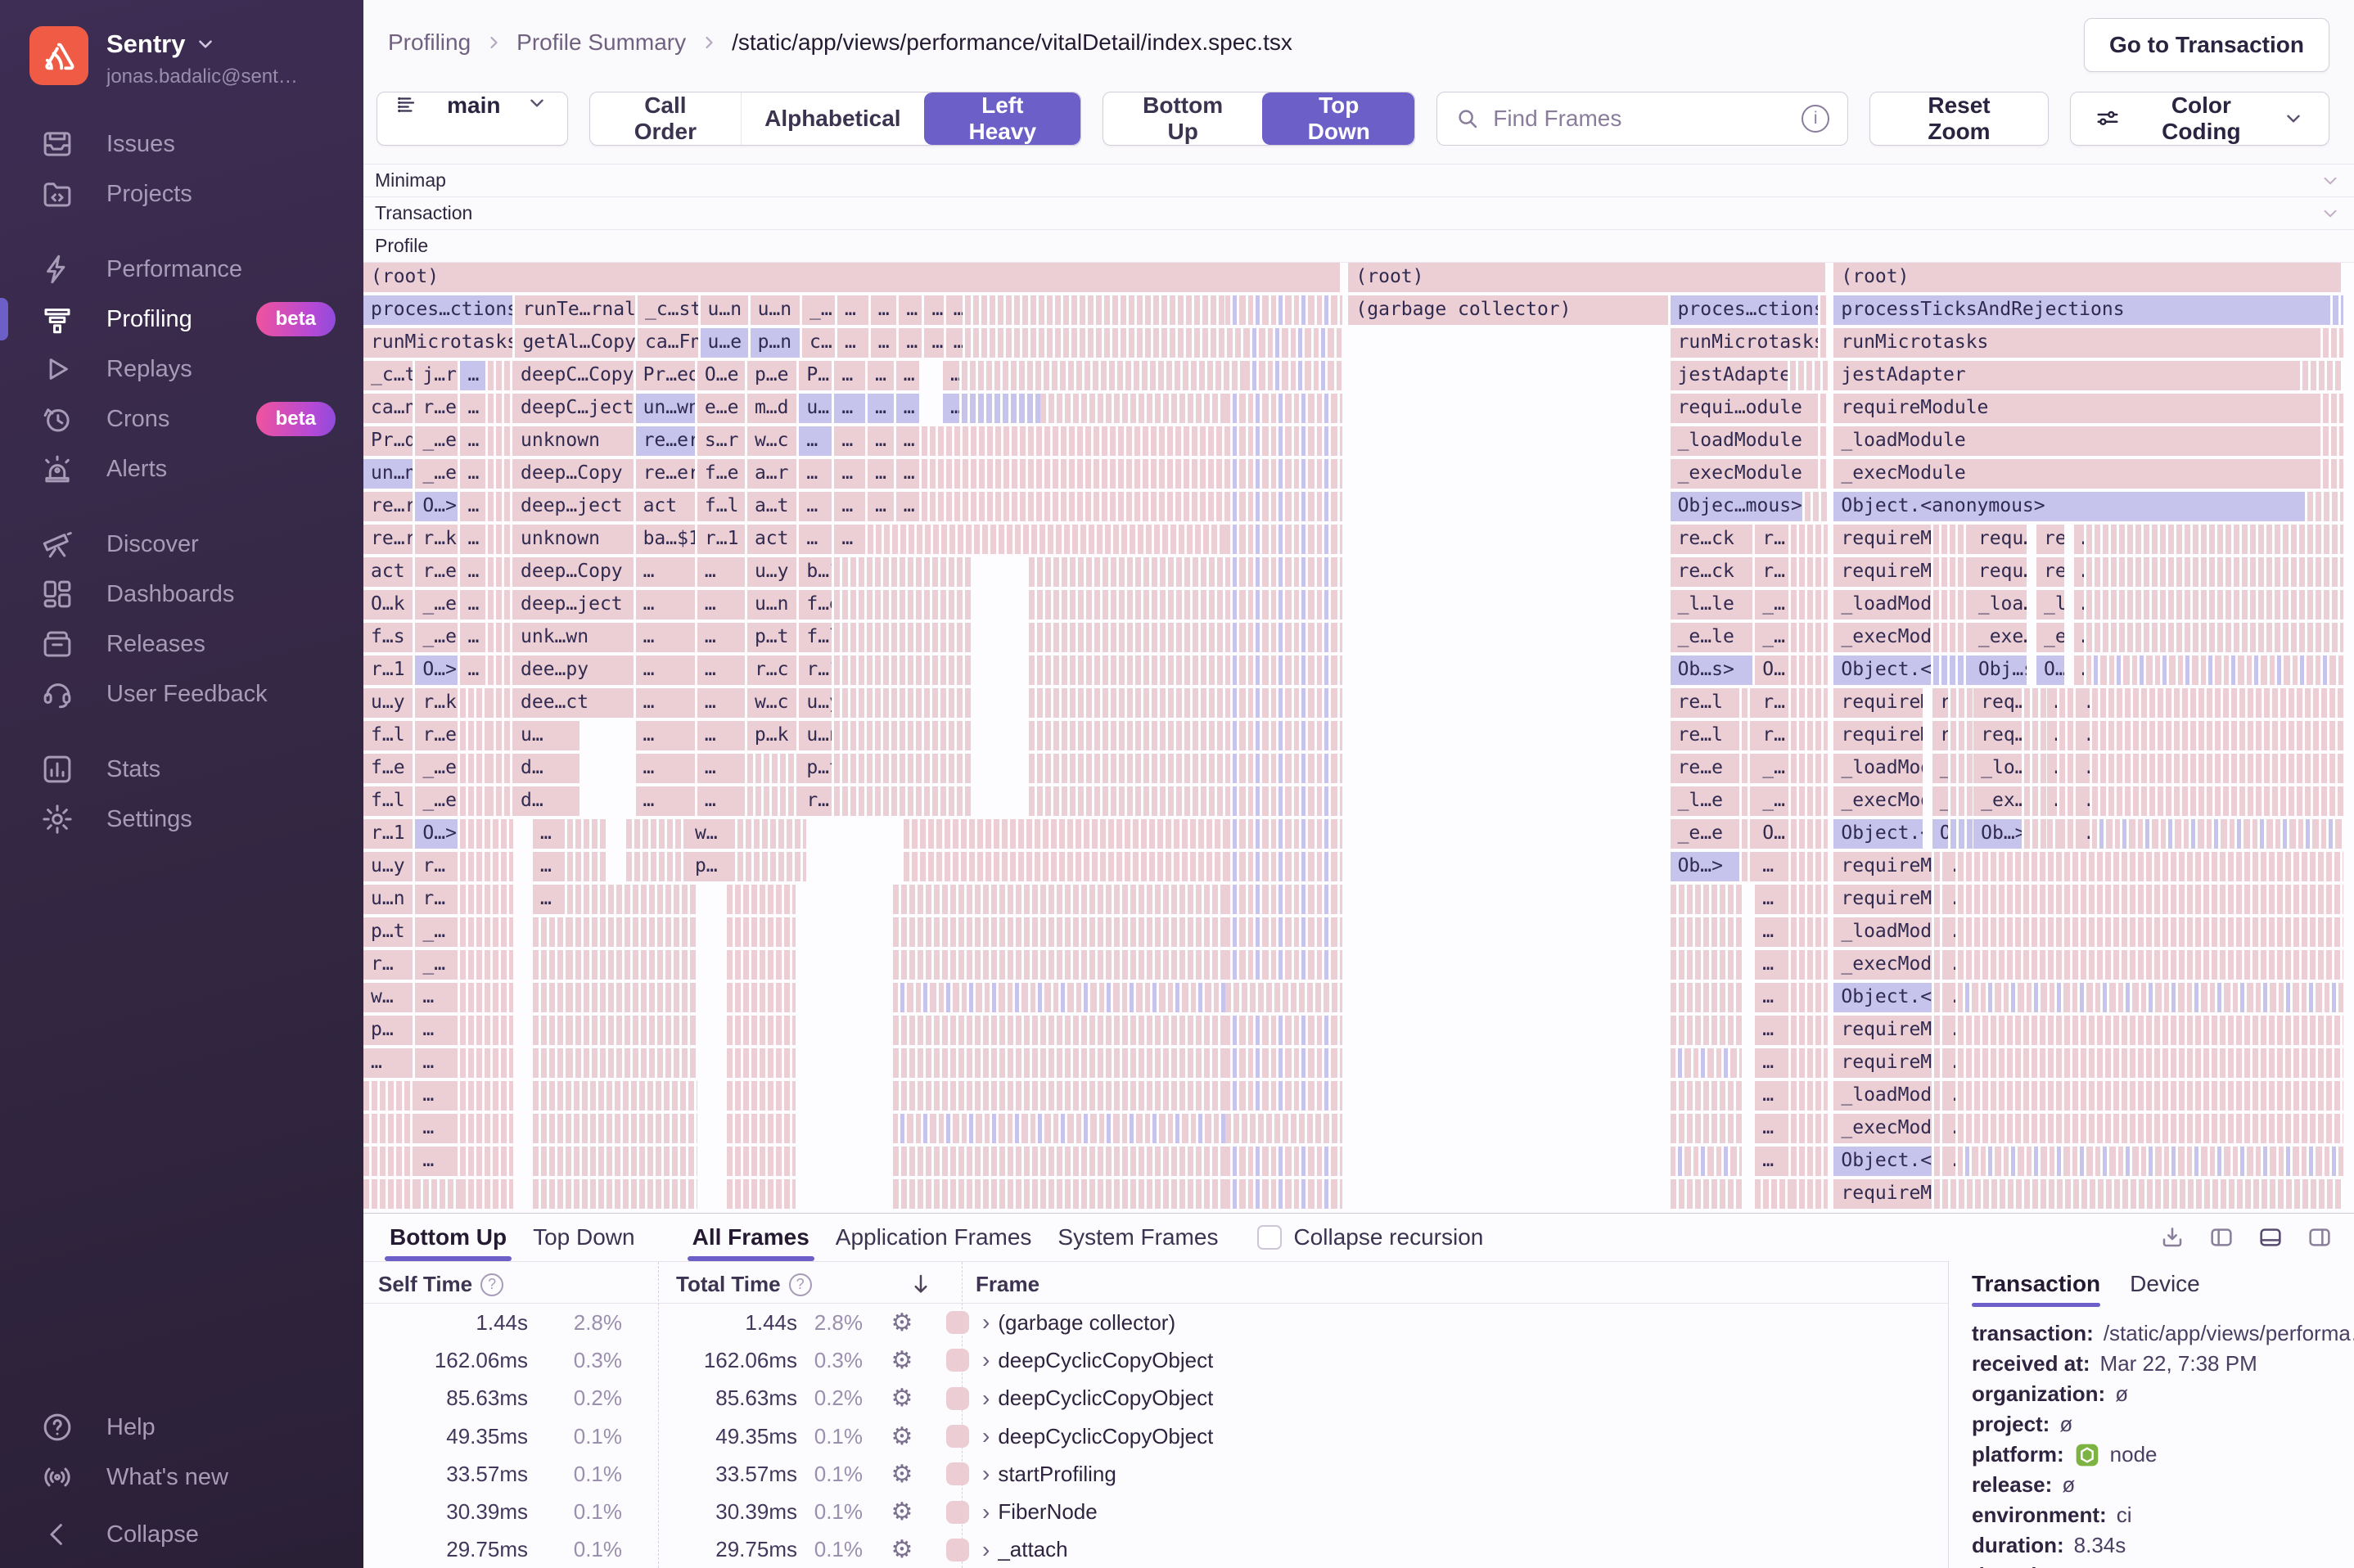  Describe the element at coordinates (574, 475) in the screenshot. I see `flame-frame: deep…Copy` at that location.